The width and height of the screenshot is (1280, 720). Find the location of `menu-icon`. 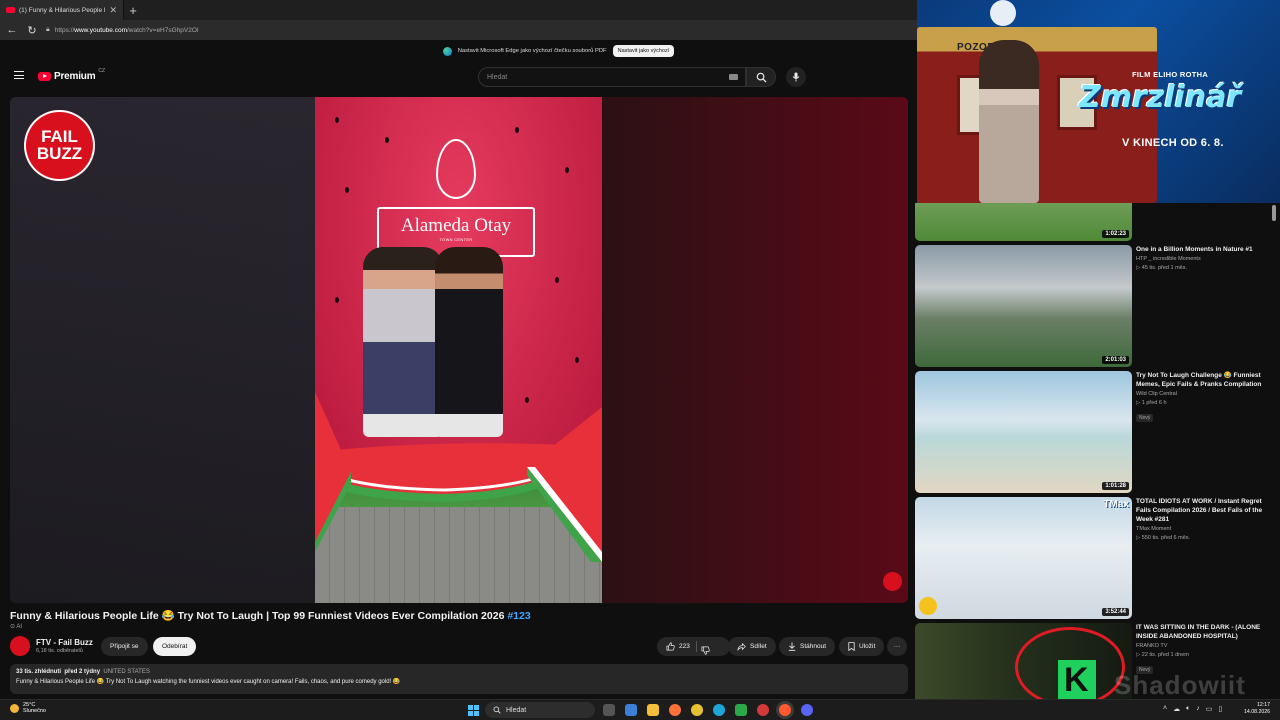

menu-icon is located at coordinates (19, 75).